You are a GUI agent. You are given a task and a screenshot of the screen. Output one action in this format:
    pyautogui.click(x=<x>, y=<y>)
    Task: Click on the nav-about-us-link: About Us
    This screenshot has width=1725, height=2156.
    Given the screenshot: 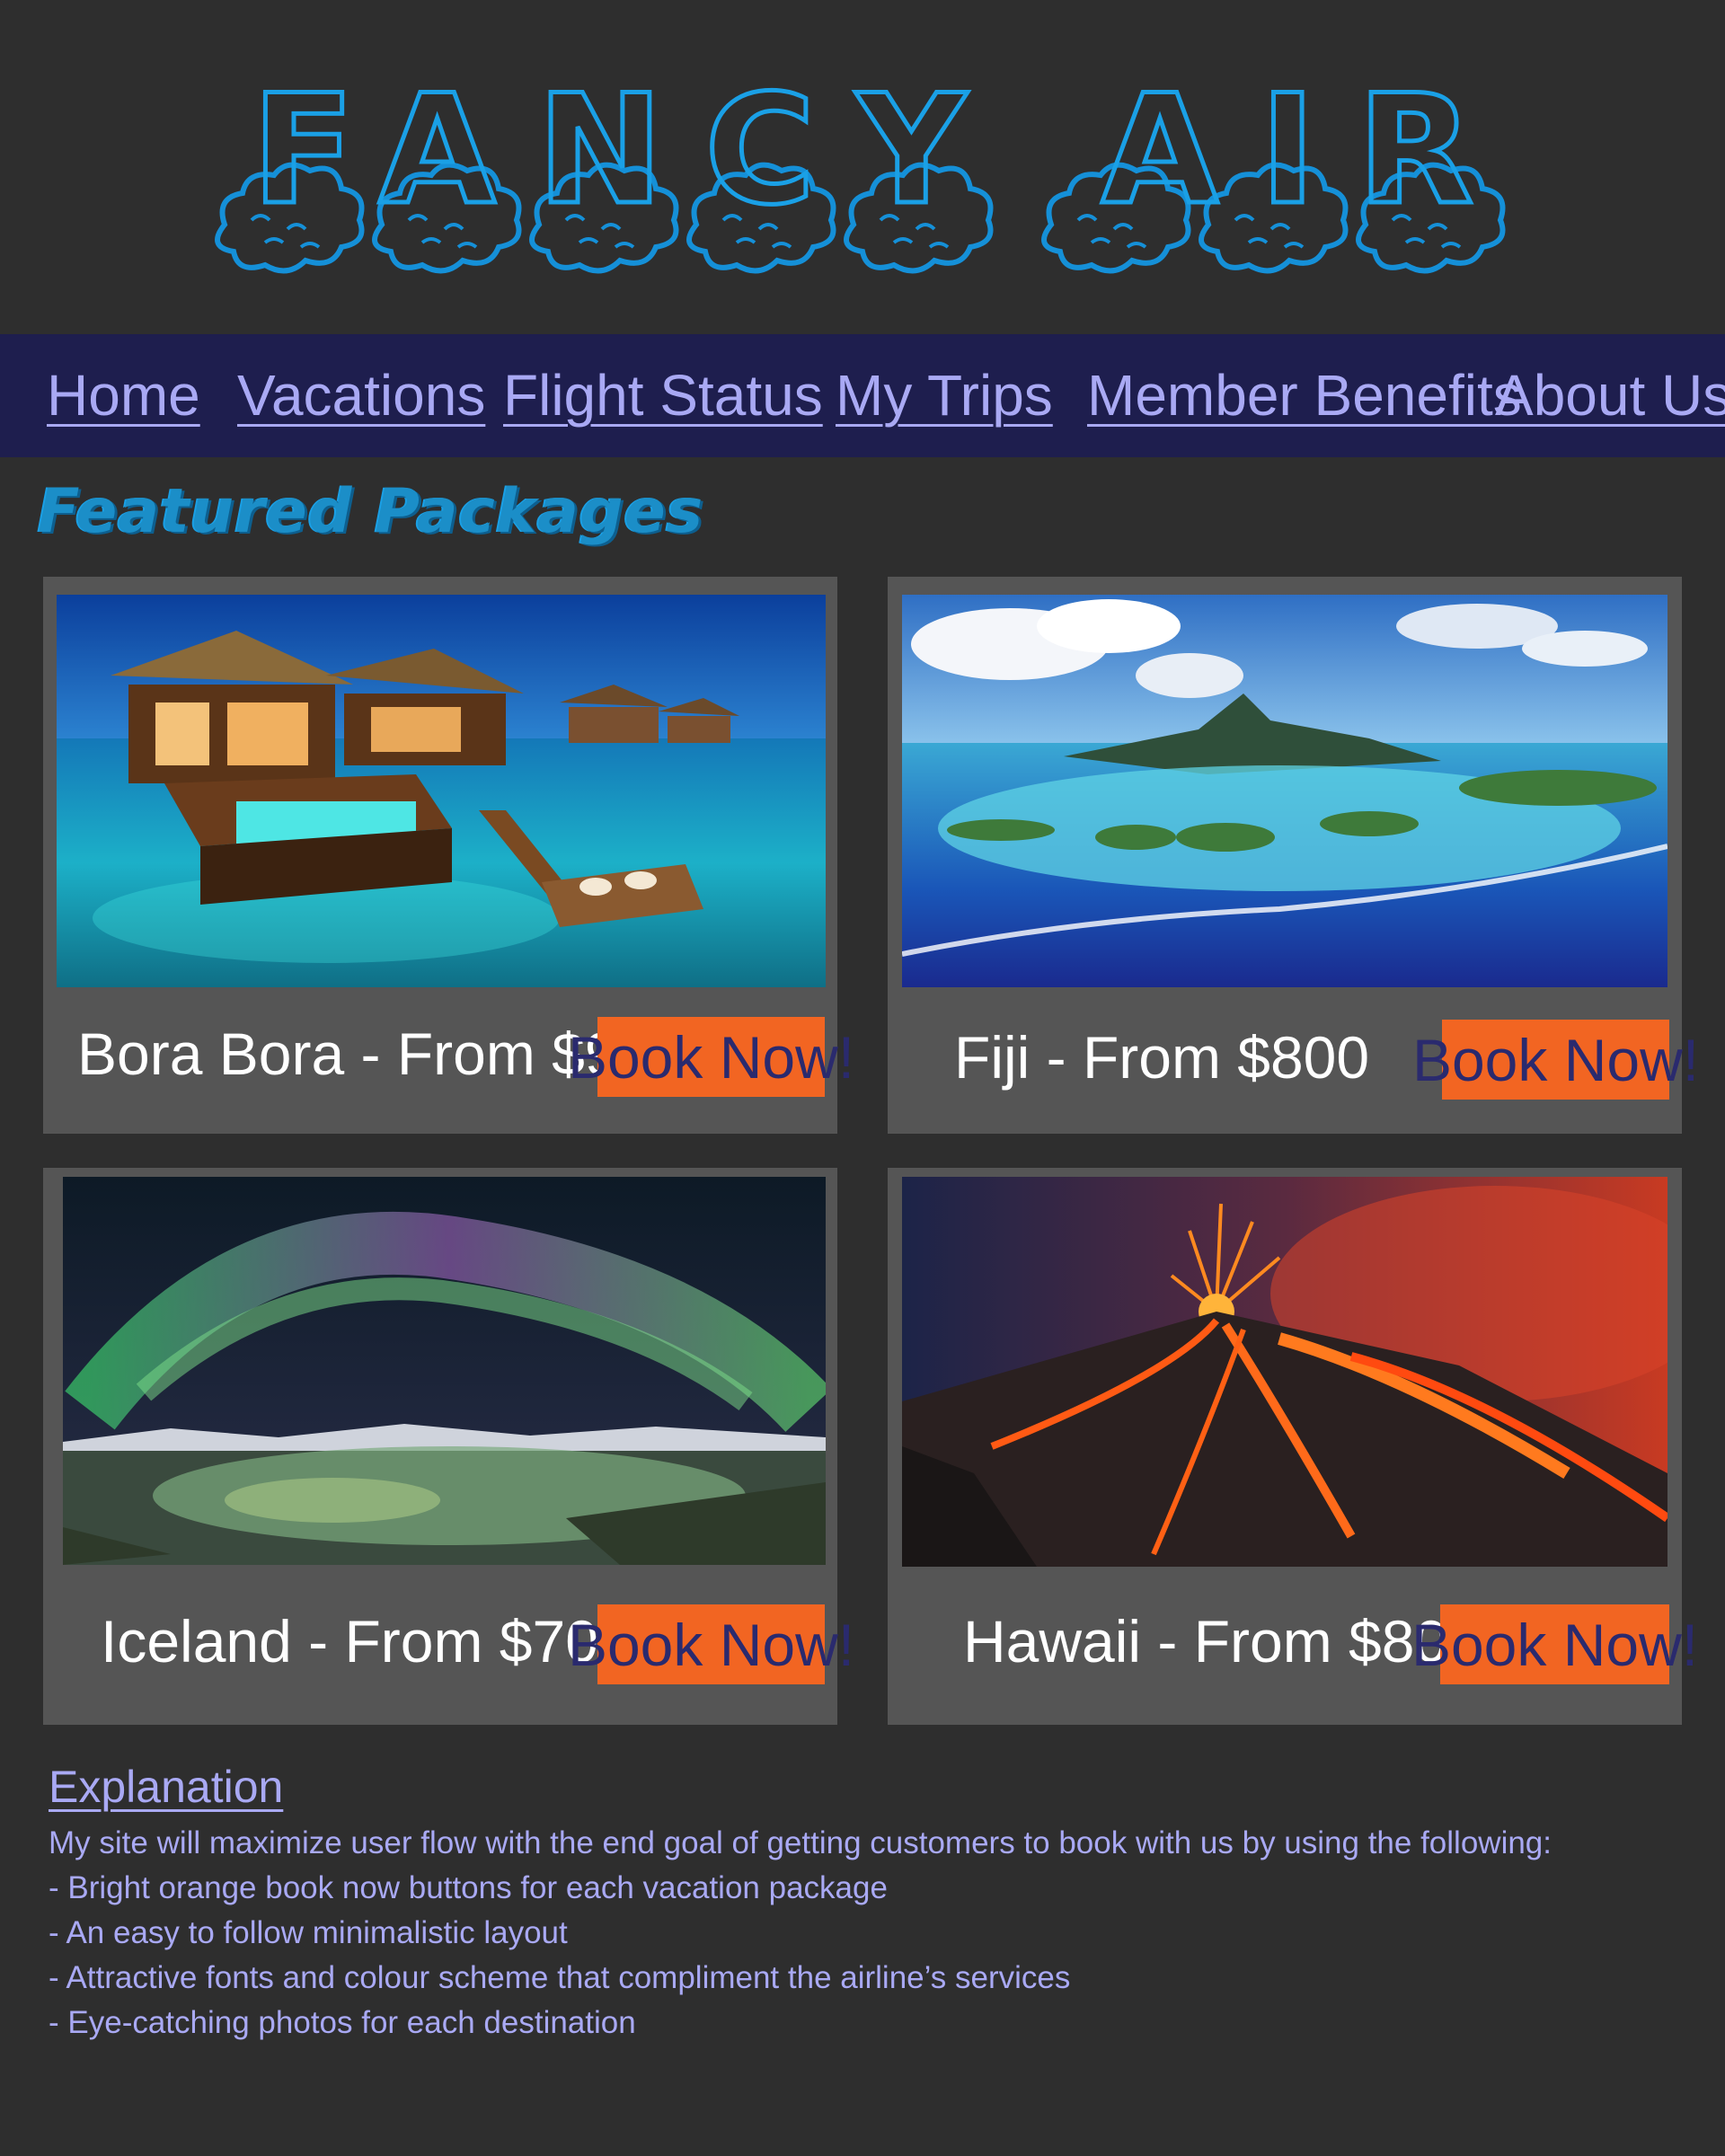 What is the action you would take?
    pyautogui.click(x=1610, y=388)
    